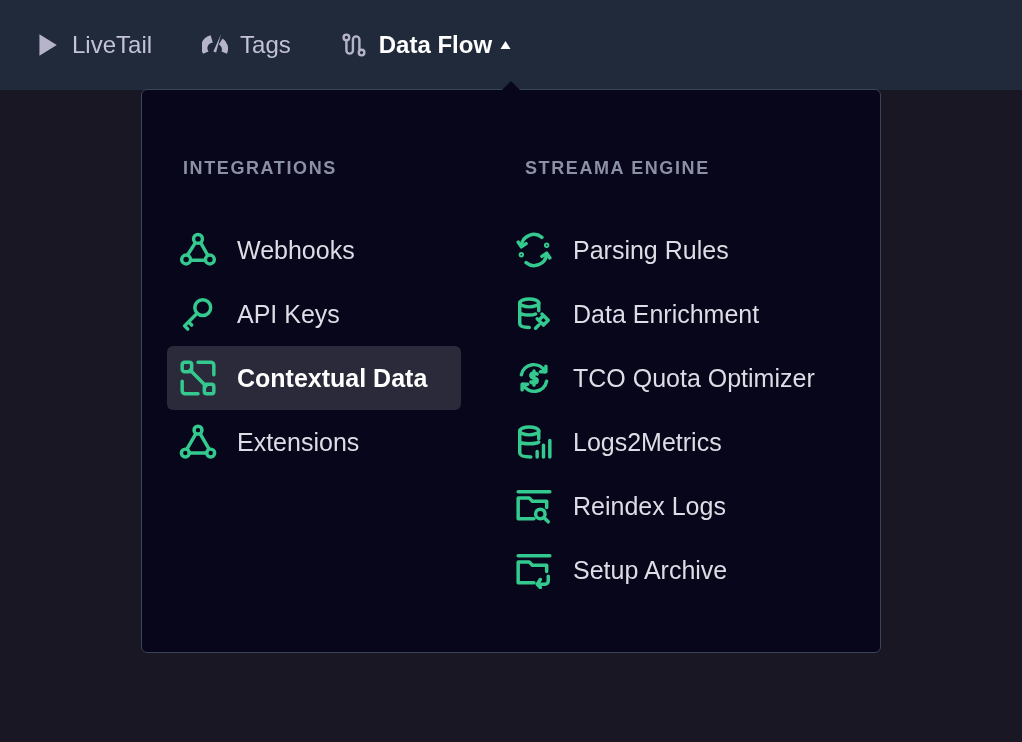 The height and width of the screenshot is (742, 1022). I want to click on database-bars-icon, so click(534, 442).